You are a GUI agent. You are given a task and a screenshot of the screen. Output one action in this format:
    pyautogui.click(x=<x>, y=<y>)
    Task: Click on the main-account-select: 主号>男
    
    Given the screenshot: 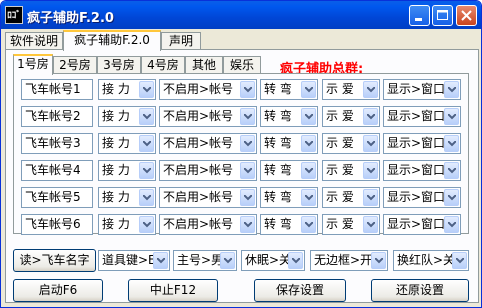 What is the action you would take?
    pyautogui.click(x=205, y=260)
    